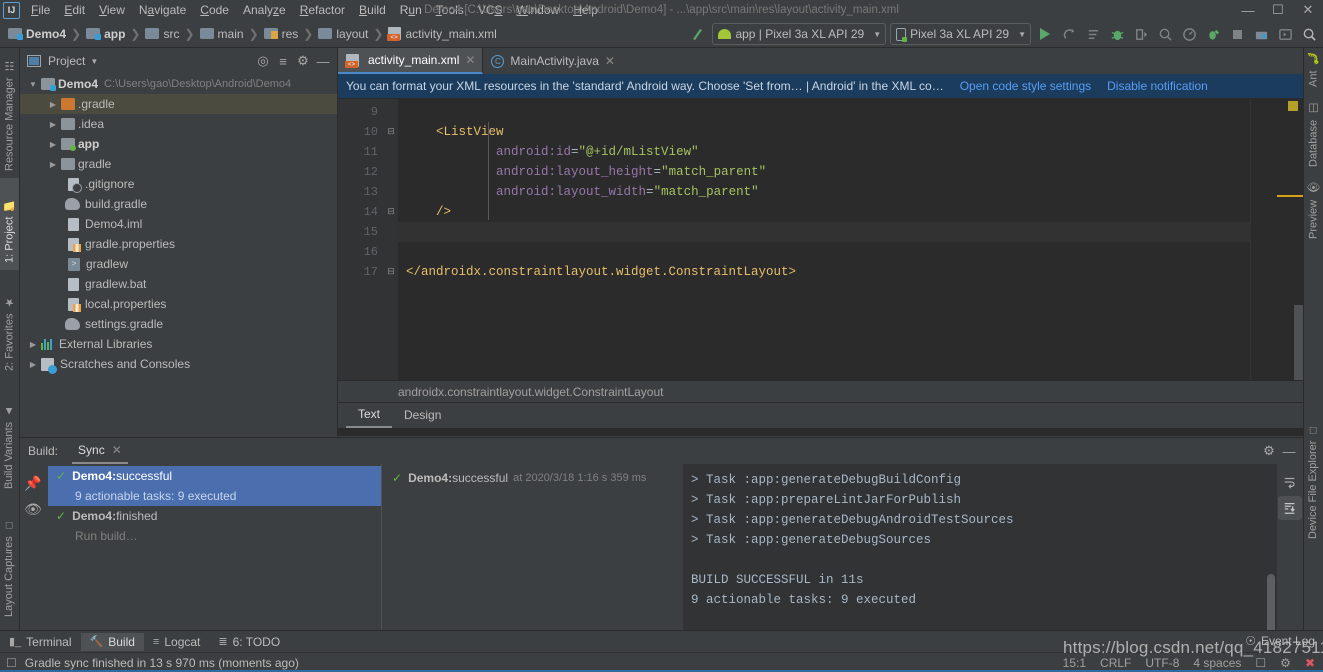  What do you see at coordinates (1290, 196) in the screenshot?
I see `warning-stripe` at bounding box center [1290, 196].